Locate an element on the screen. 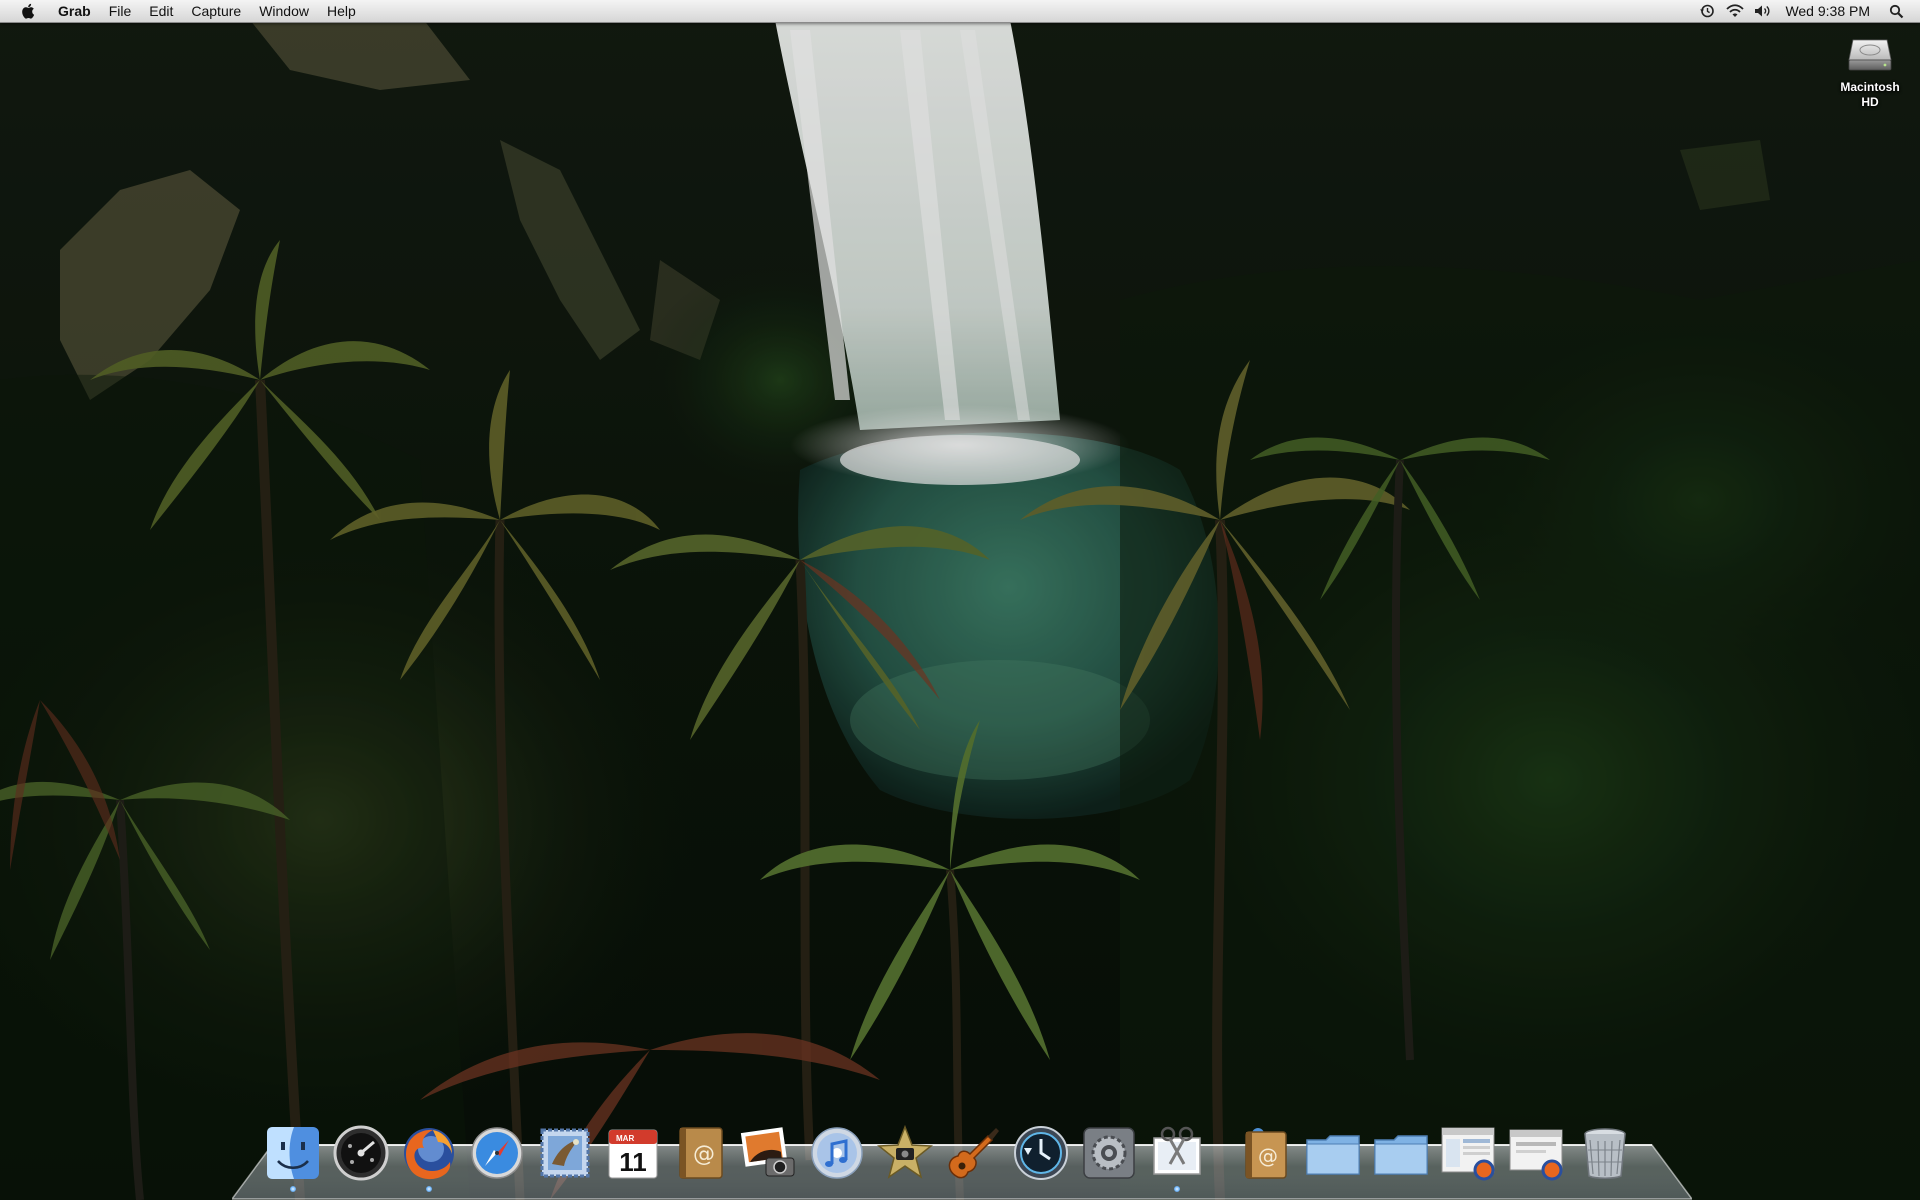 This screenshot has width=1920, height=1200. dock-item-imovie is located at coordinates (905, 1149).